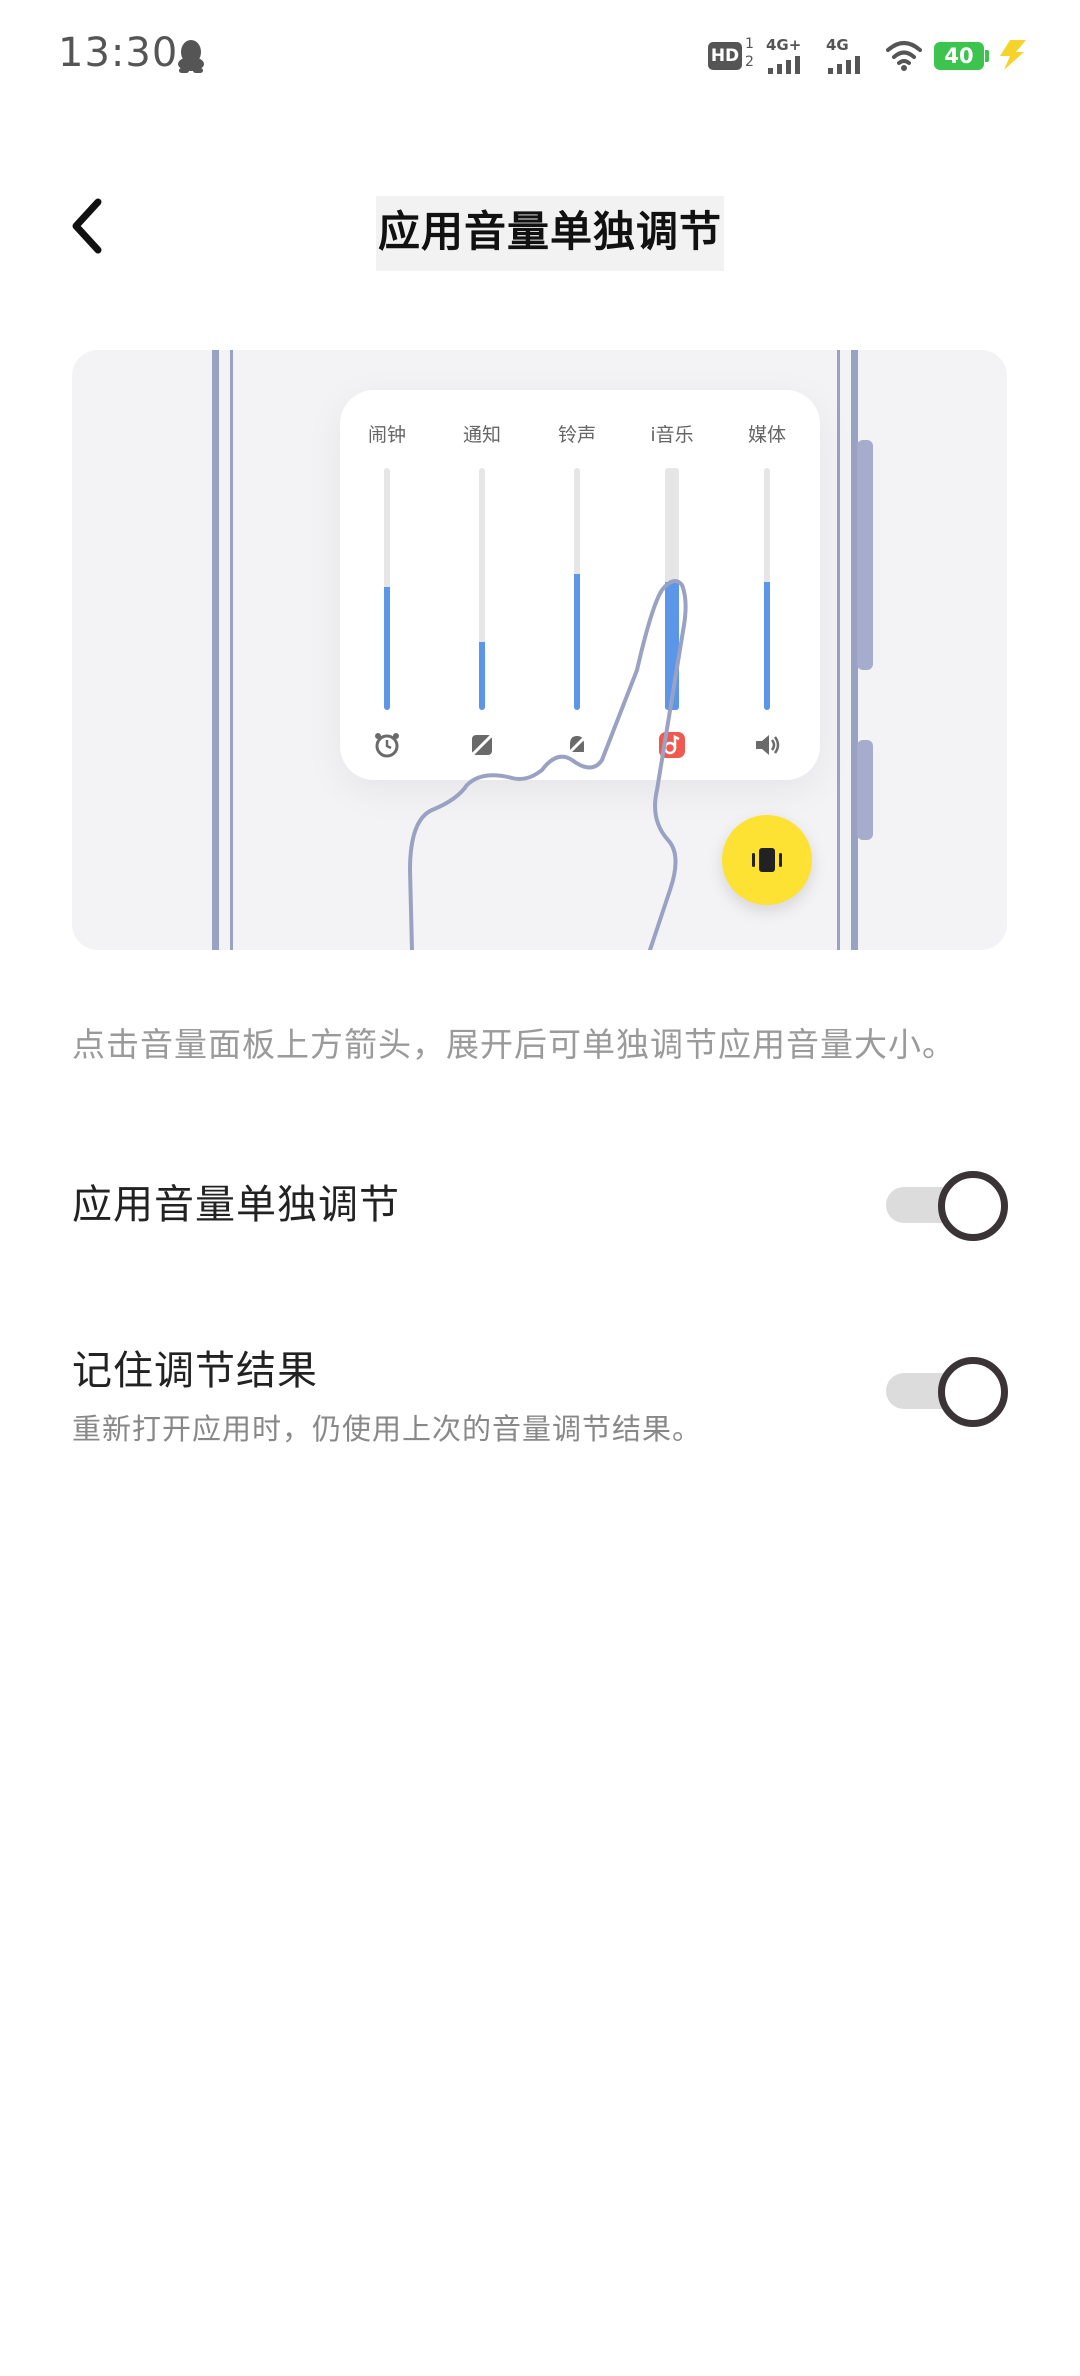  What do you see at coordinates (482, 676) in the screenshot?
I see `volume-fill-notification` at bounding box center [482, 676].